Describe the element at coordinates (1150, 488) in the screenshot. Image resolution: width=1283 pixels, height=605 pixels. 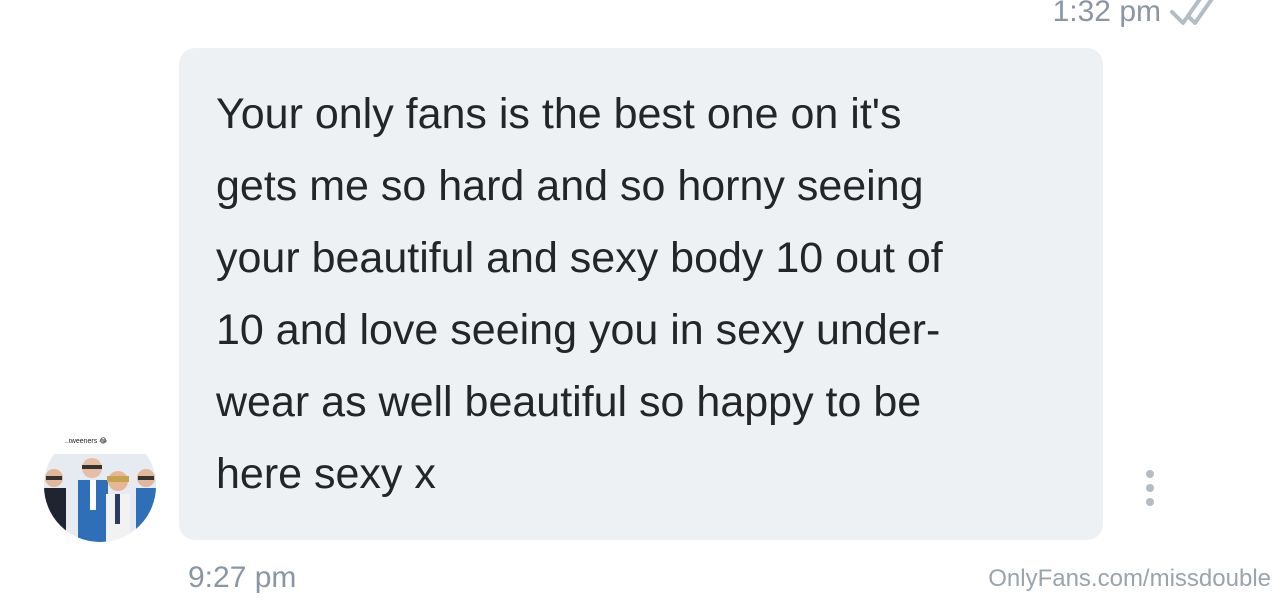
I see `more-vertical-icon` at that location.